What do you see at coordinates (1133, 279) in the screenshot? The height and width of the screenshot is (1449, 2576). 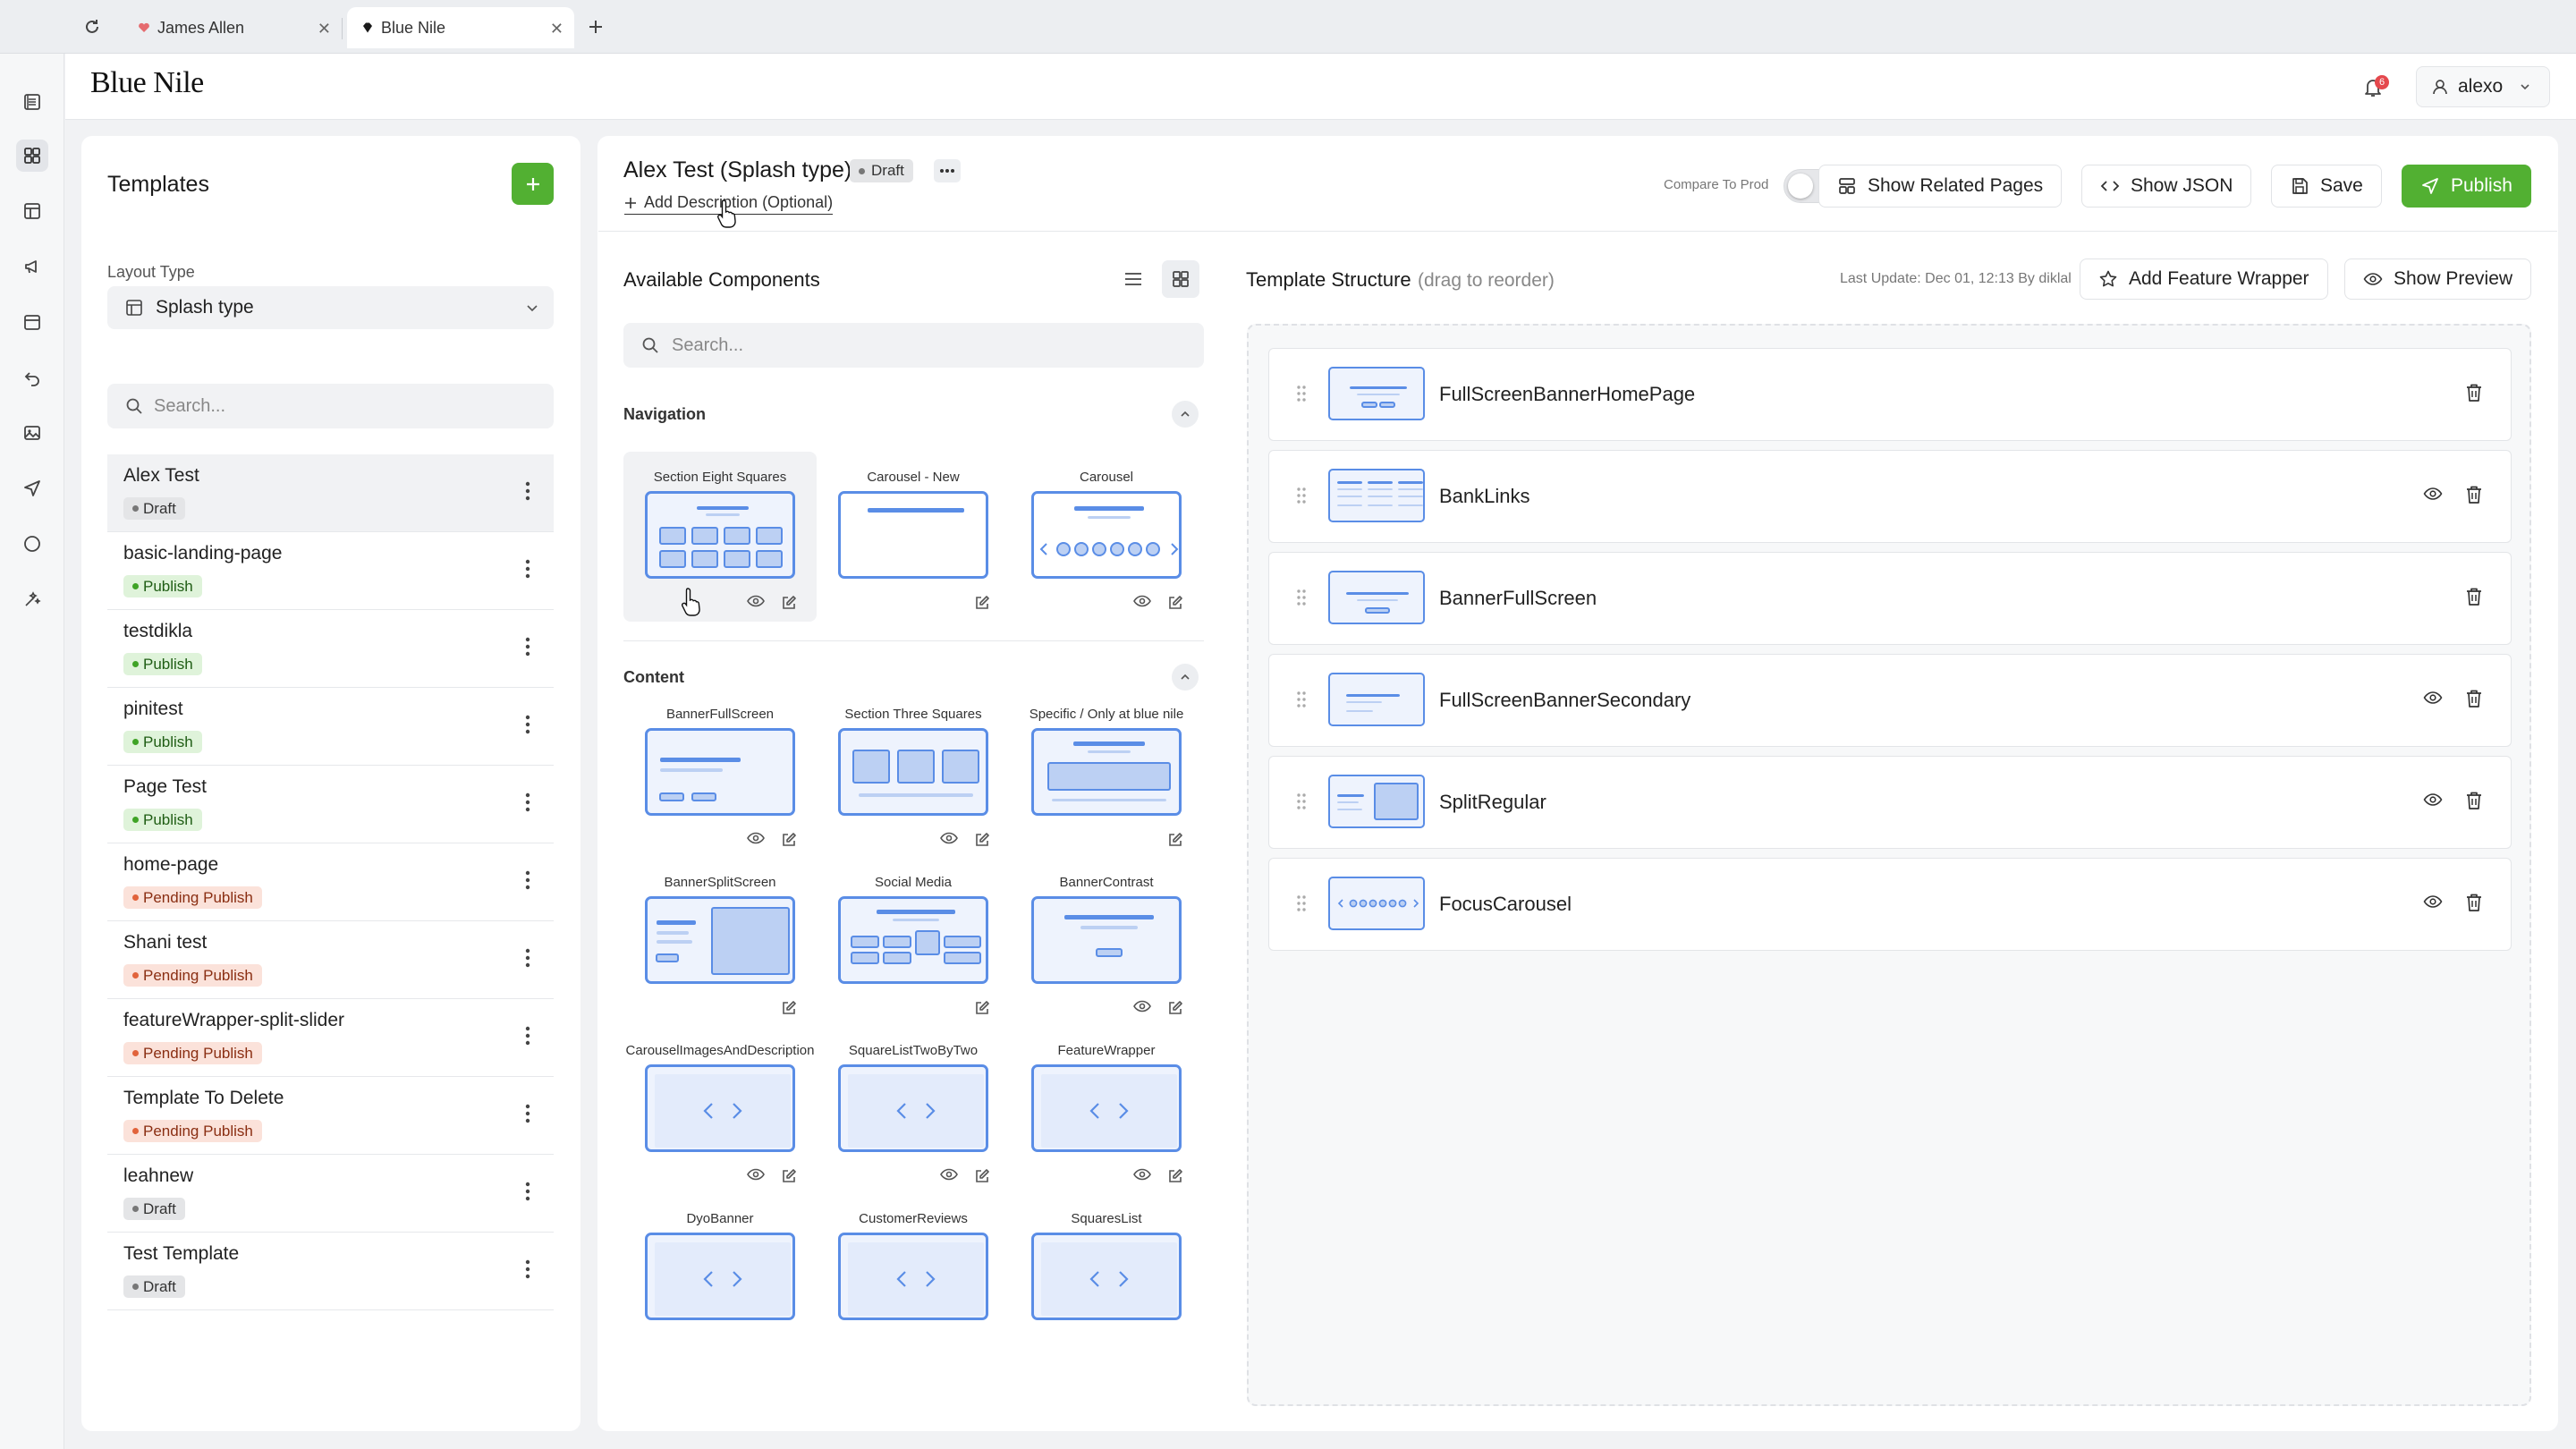 I see `list-view-button` at bounding box center [1133, 279].